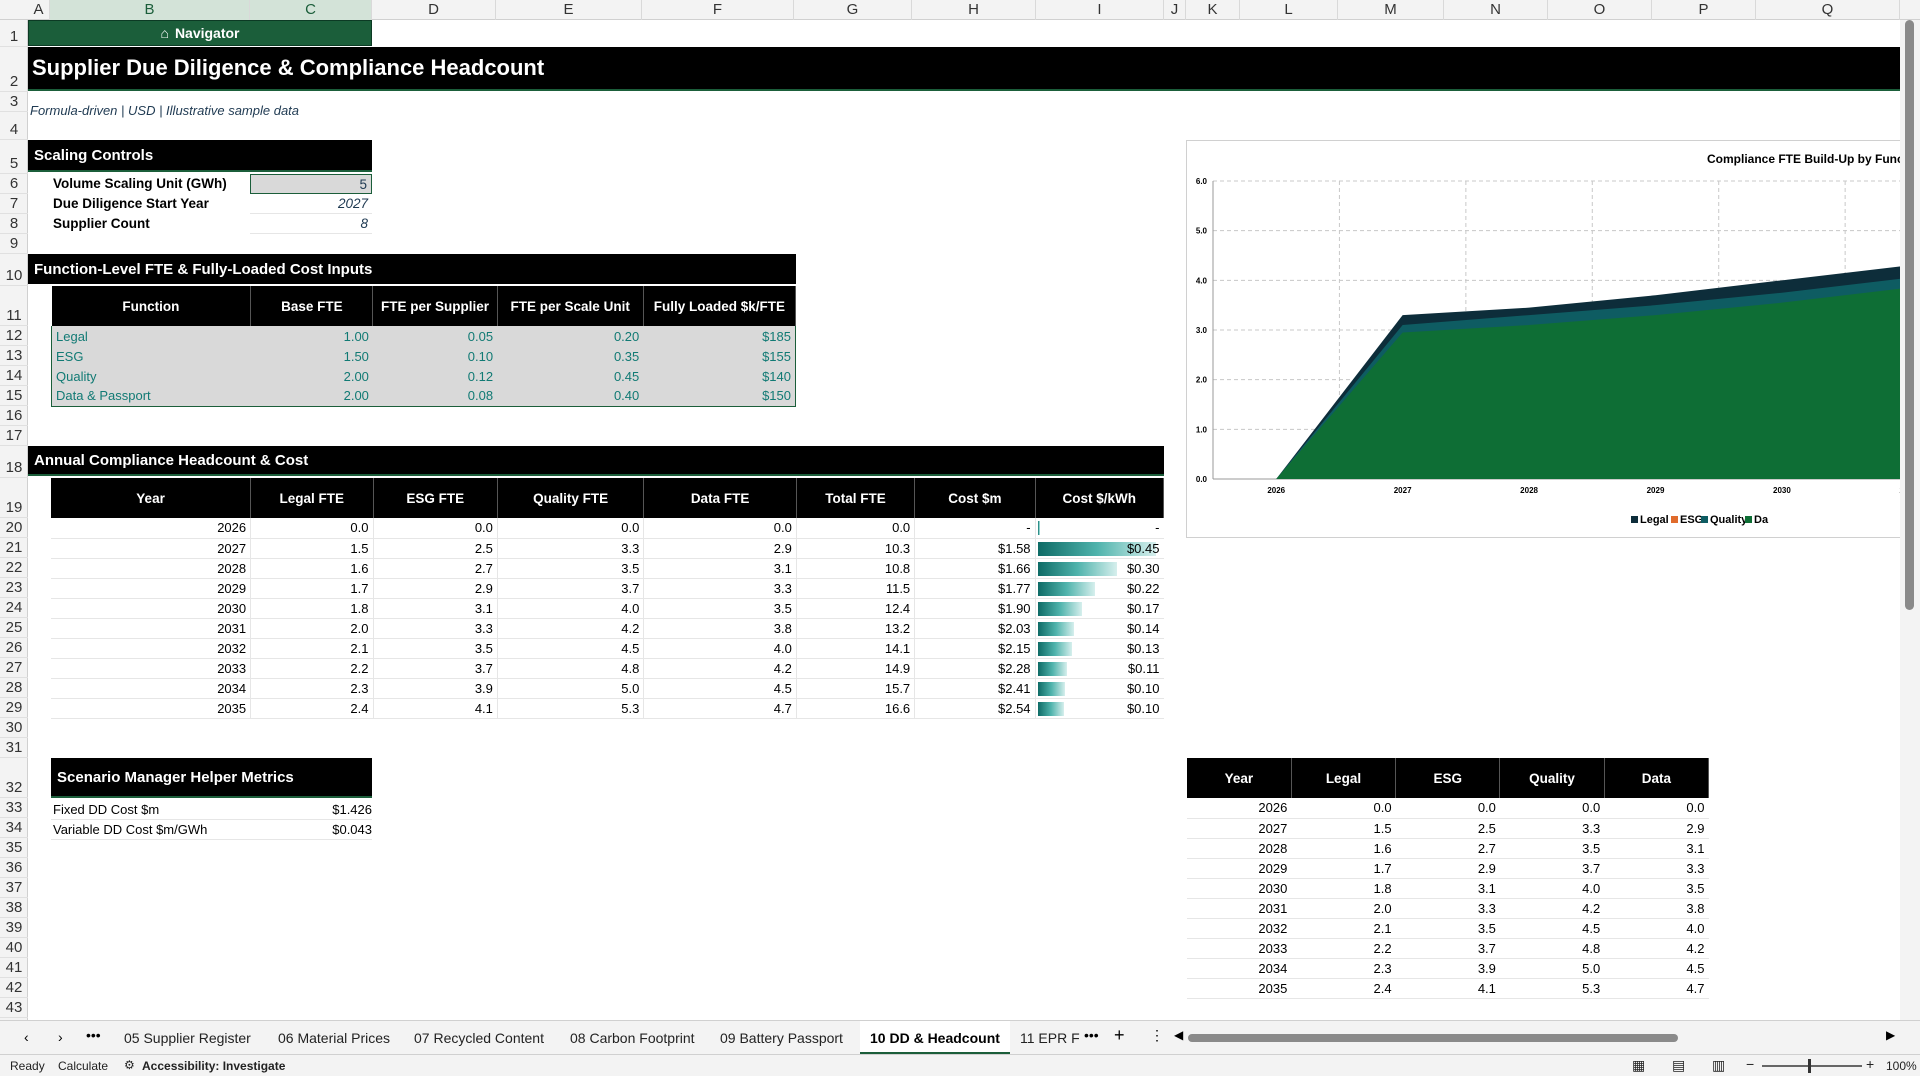  I want to click on annual-legal-cell: 1.5, so click(312, 548).